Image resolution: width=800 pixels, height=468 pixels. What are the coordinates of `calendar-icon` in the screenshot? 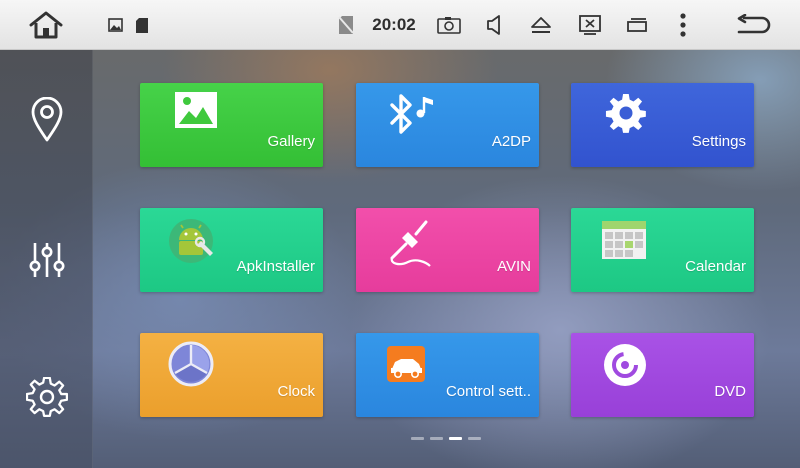 It's located at (624, 240).